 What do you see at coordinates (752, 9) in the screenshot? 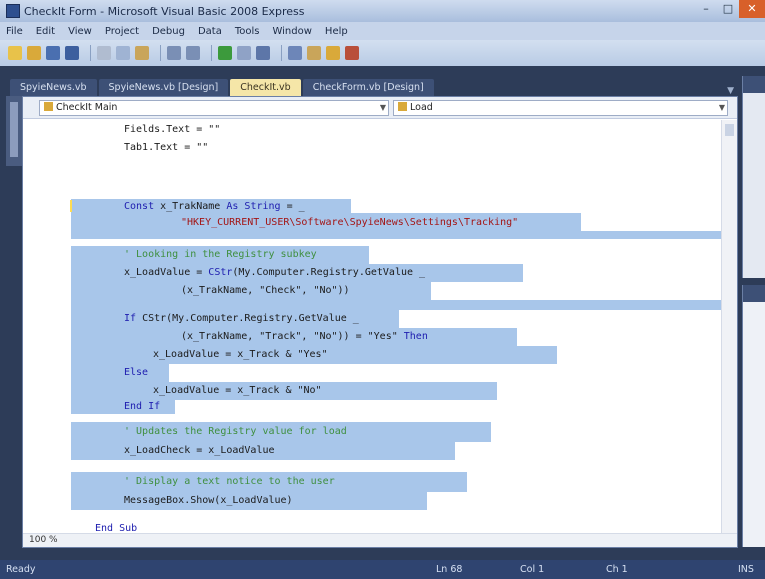
I see `close-icon: ✕` at bounding box center [752, 9].